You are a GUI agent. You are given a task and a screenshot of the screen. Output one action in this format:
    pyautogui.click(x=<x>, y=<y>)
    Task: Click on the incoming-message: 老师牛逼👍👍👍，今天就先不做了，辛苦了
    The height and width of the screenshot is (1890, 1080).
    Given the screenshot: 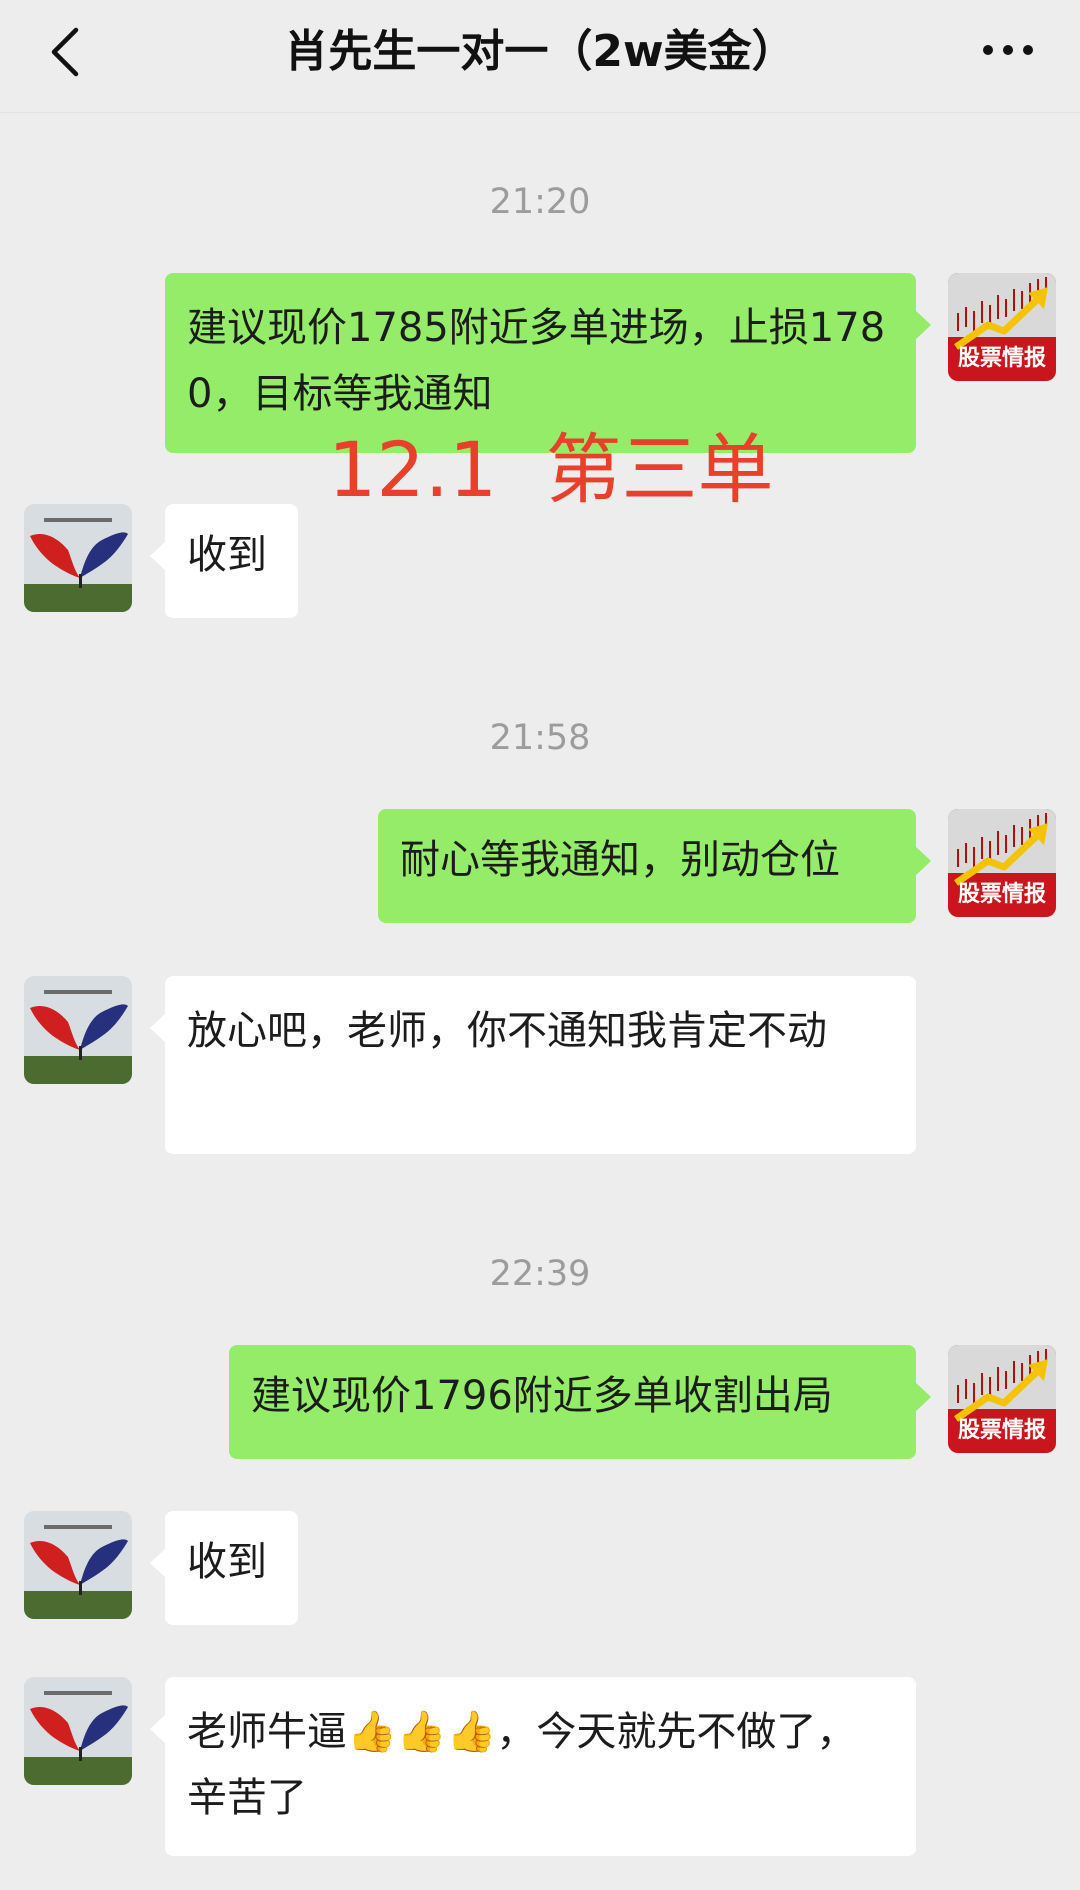 What is the action you would take?
    pyautogui.click(x=533, y=1766)
    